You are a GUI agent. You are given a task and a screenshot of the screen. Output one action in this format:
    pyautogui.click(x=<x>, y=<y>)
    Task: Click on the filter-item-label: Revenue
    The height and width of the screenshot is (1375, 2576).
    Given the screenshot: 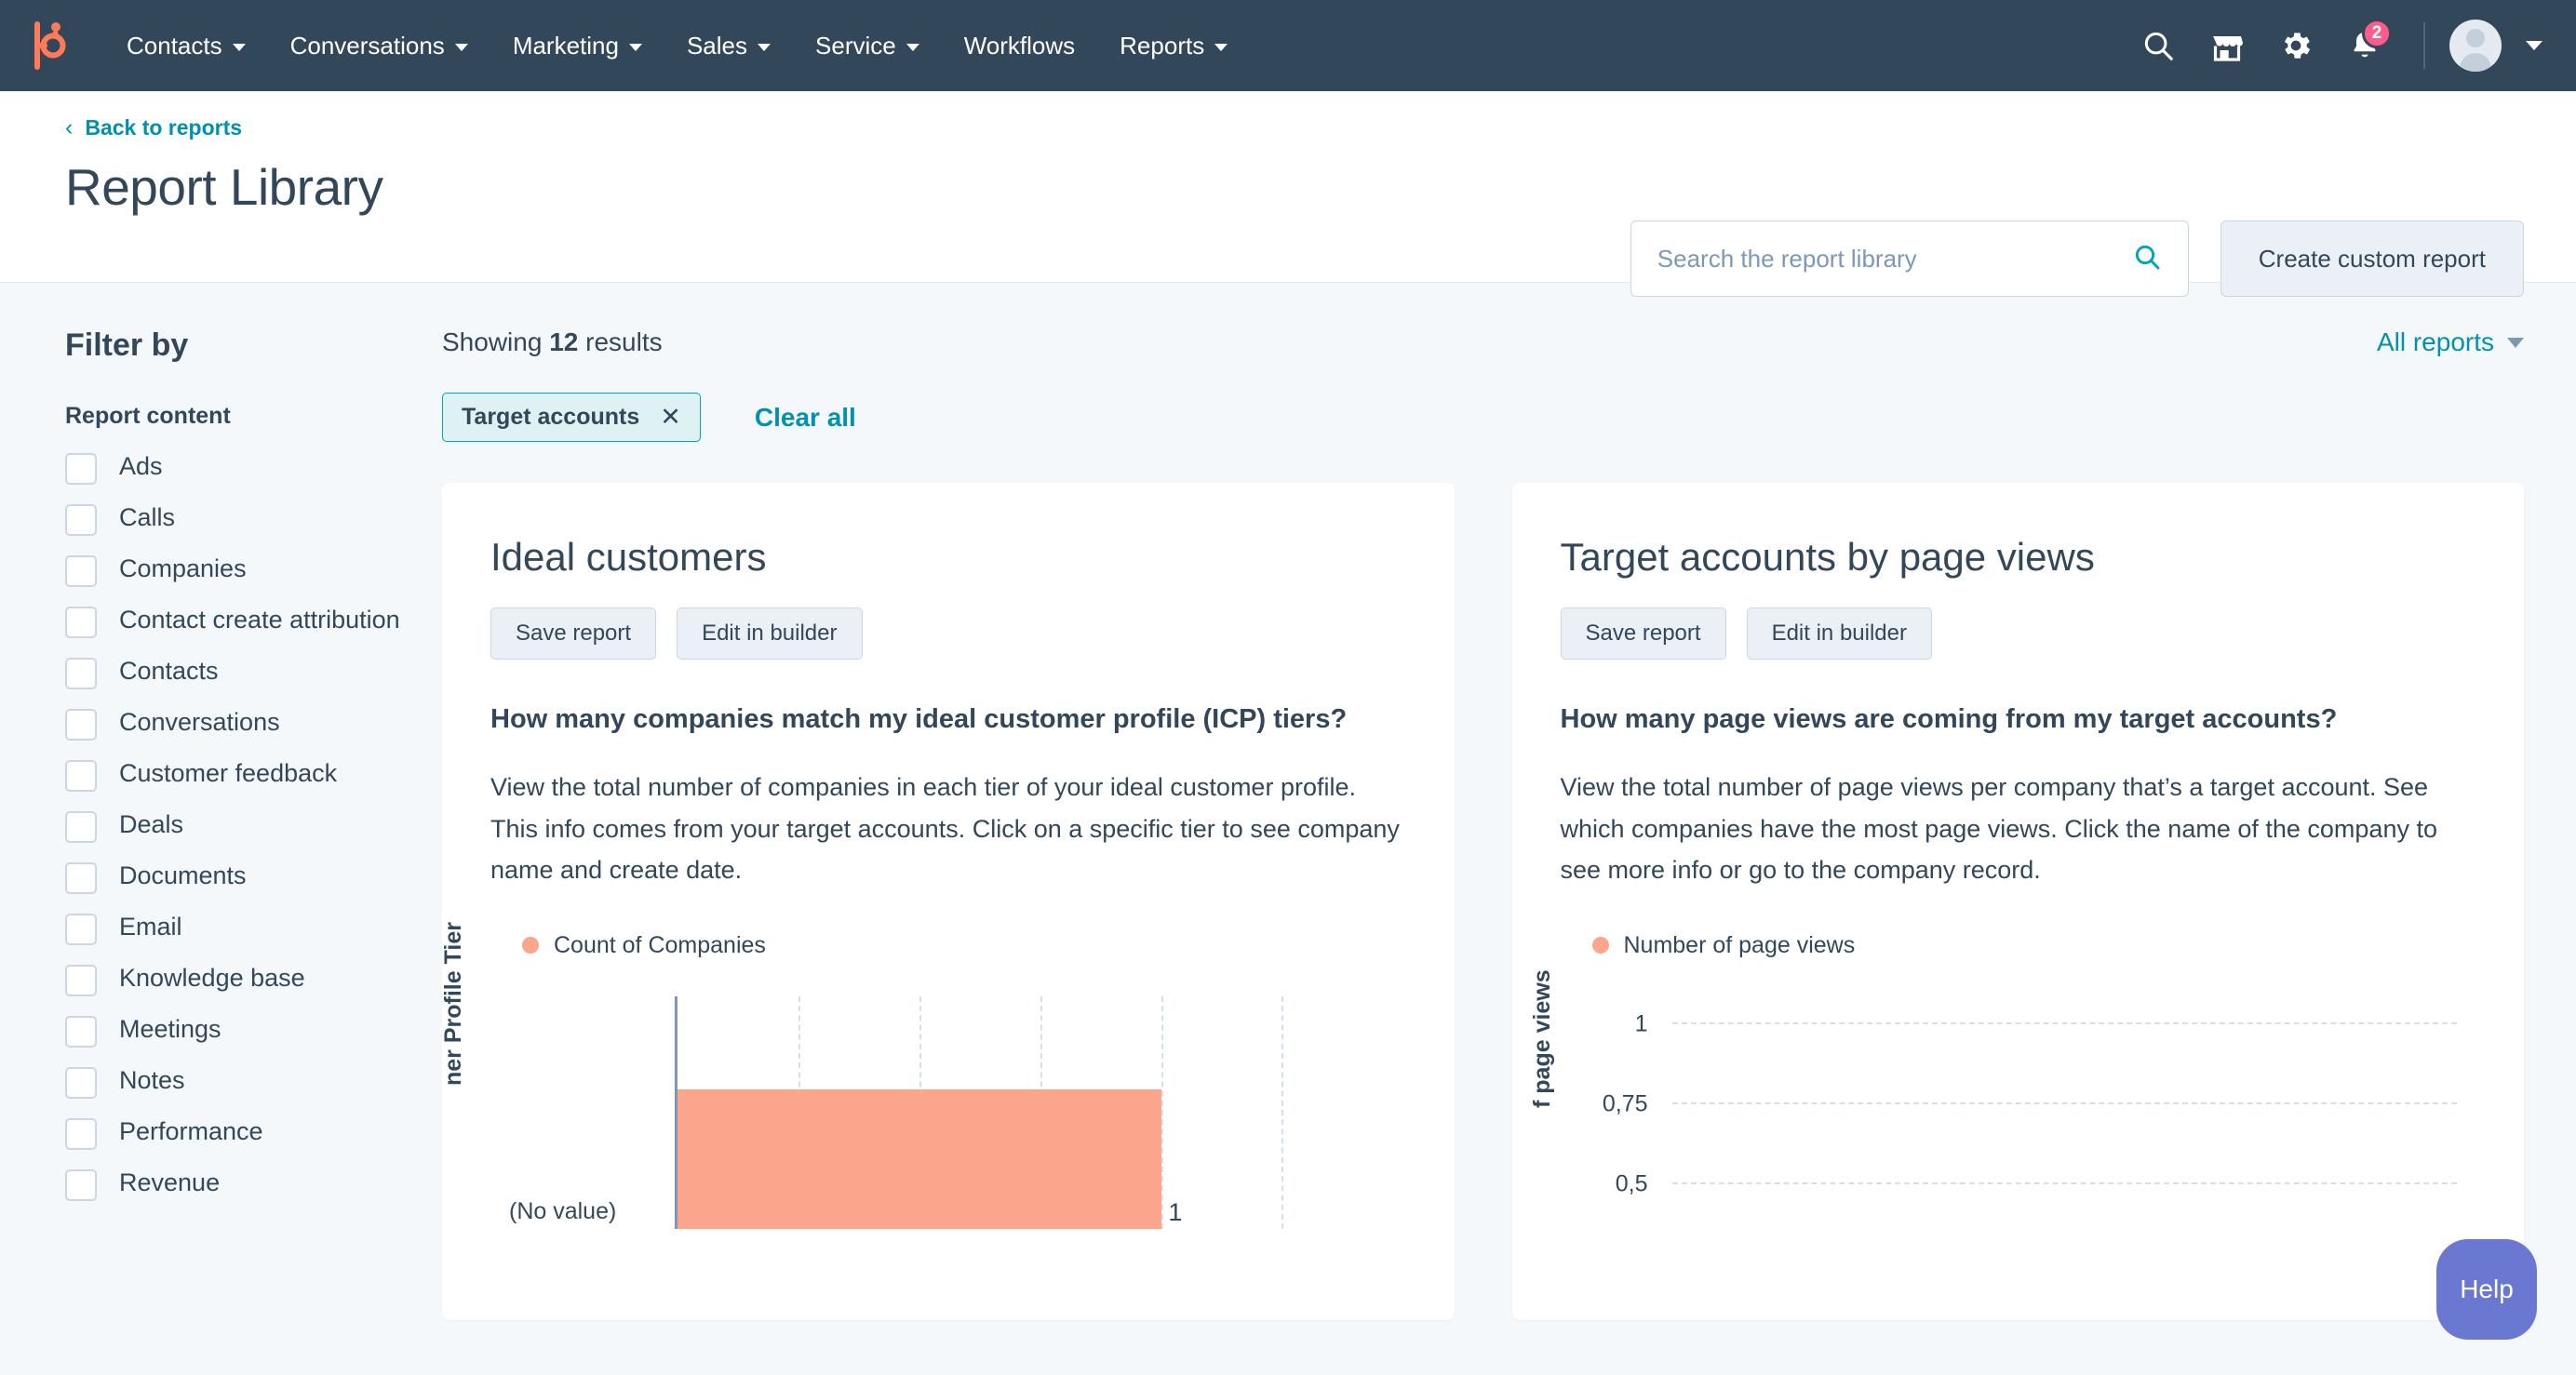 What is the action you would take?
    pyautogui.click(x=170, y=1182)
    